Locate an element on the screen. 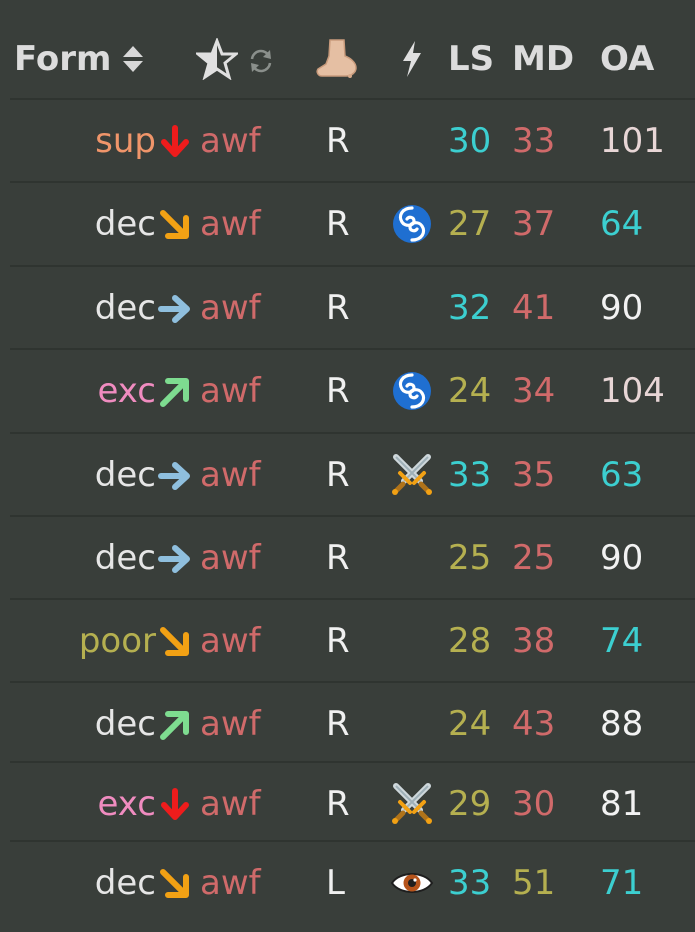 The width and height of the screenshot is (695, 932). table-row: dec awf R 24 43 88 is located at coordinates (347, 723).